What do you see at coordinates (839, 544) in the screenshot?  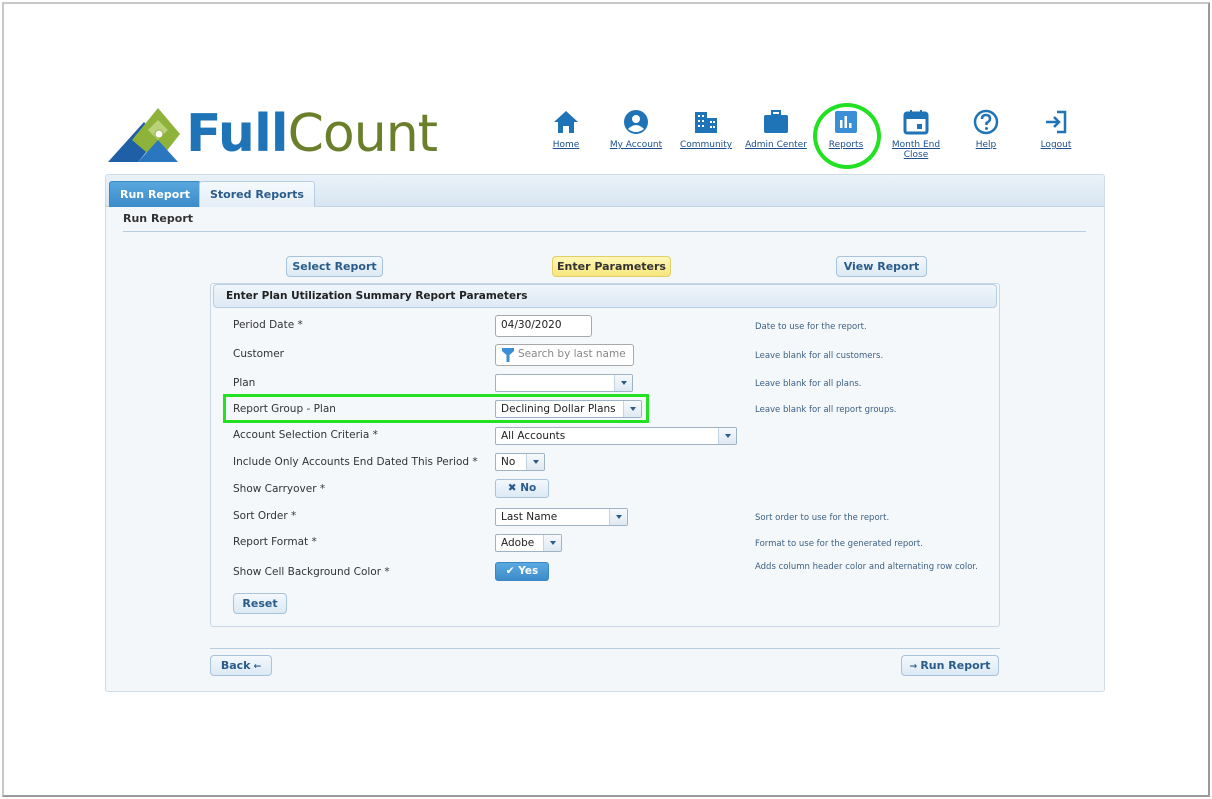 I see `report-format-hint: Format to use for the generated report.` at bounding box center [839, 544].